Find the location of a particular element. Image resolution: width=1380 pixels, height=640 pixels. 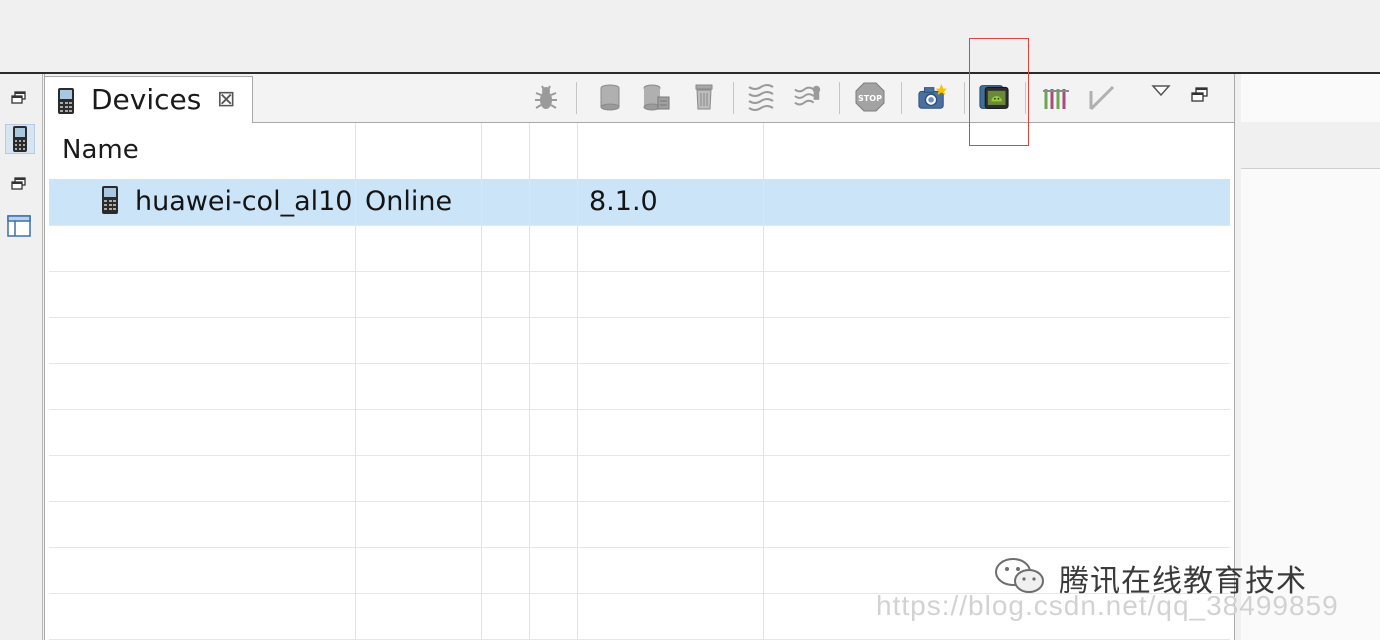

window-top-area is located at coordinates (690, 36).